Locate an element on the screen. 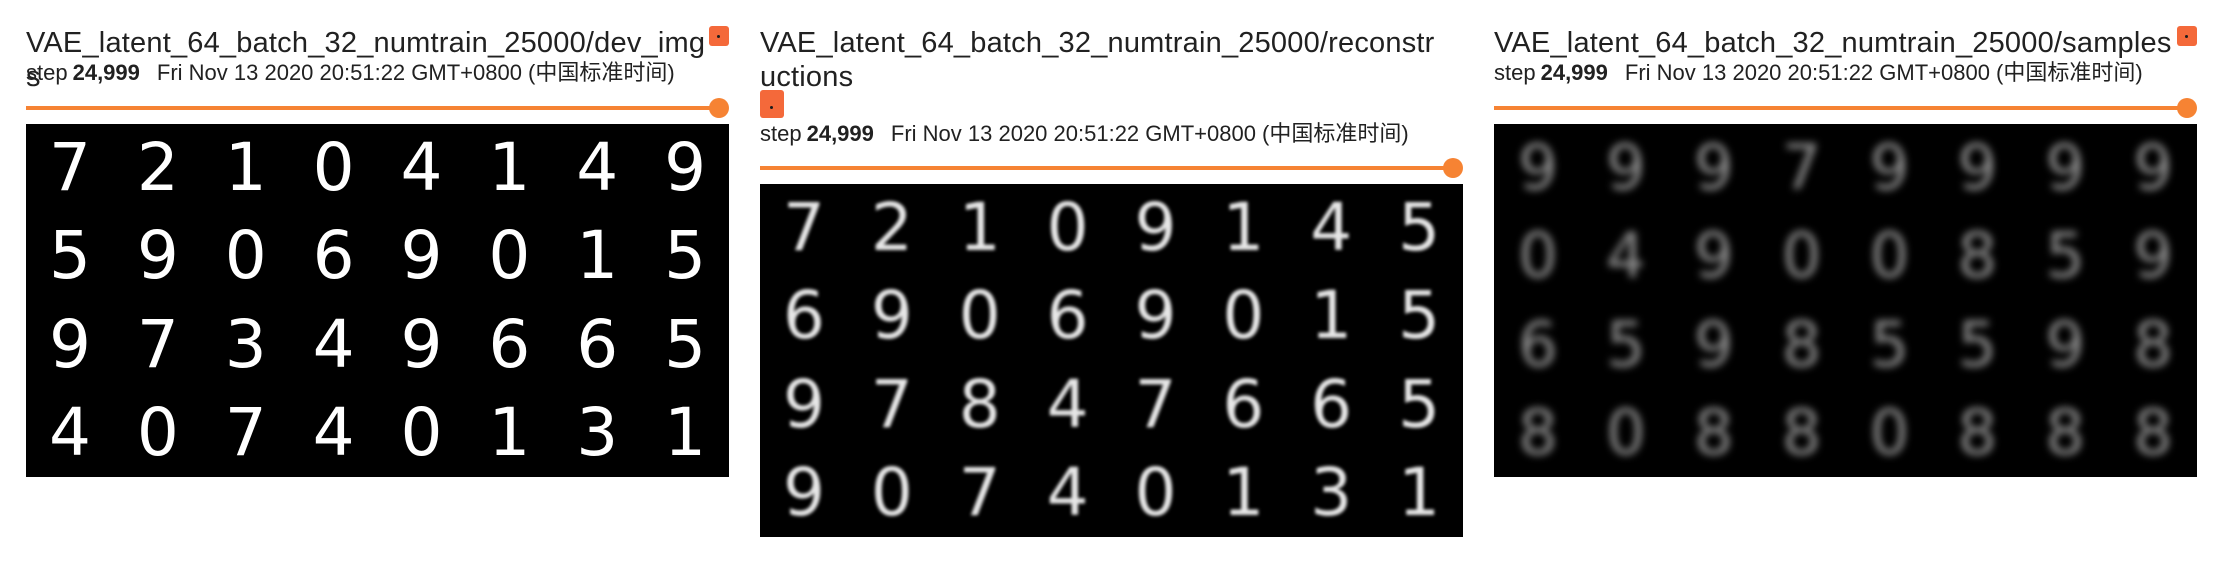  step-label: step is located at coordinates (781, 133).